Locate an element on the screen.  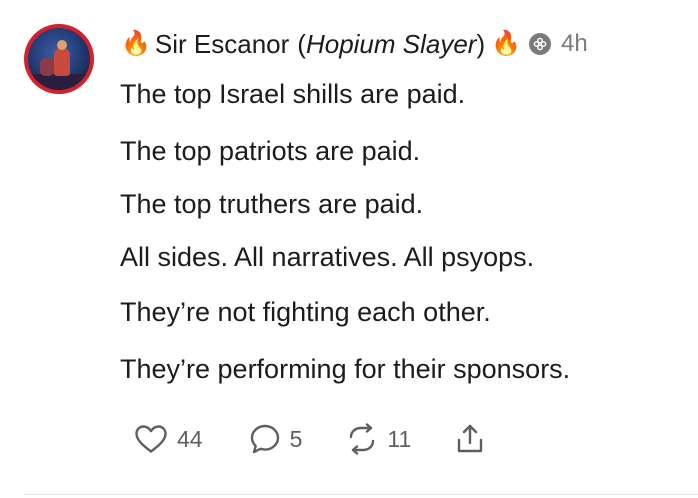
post-text-line: The top truthers are paid. is located at coordinates (272, 204).